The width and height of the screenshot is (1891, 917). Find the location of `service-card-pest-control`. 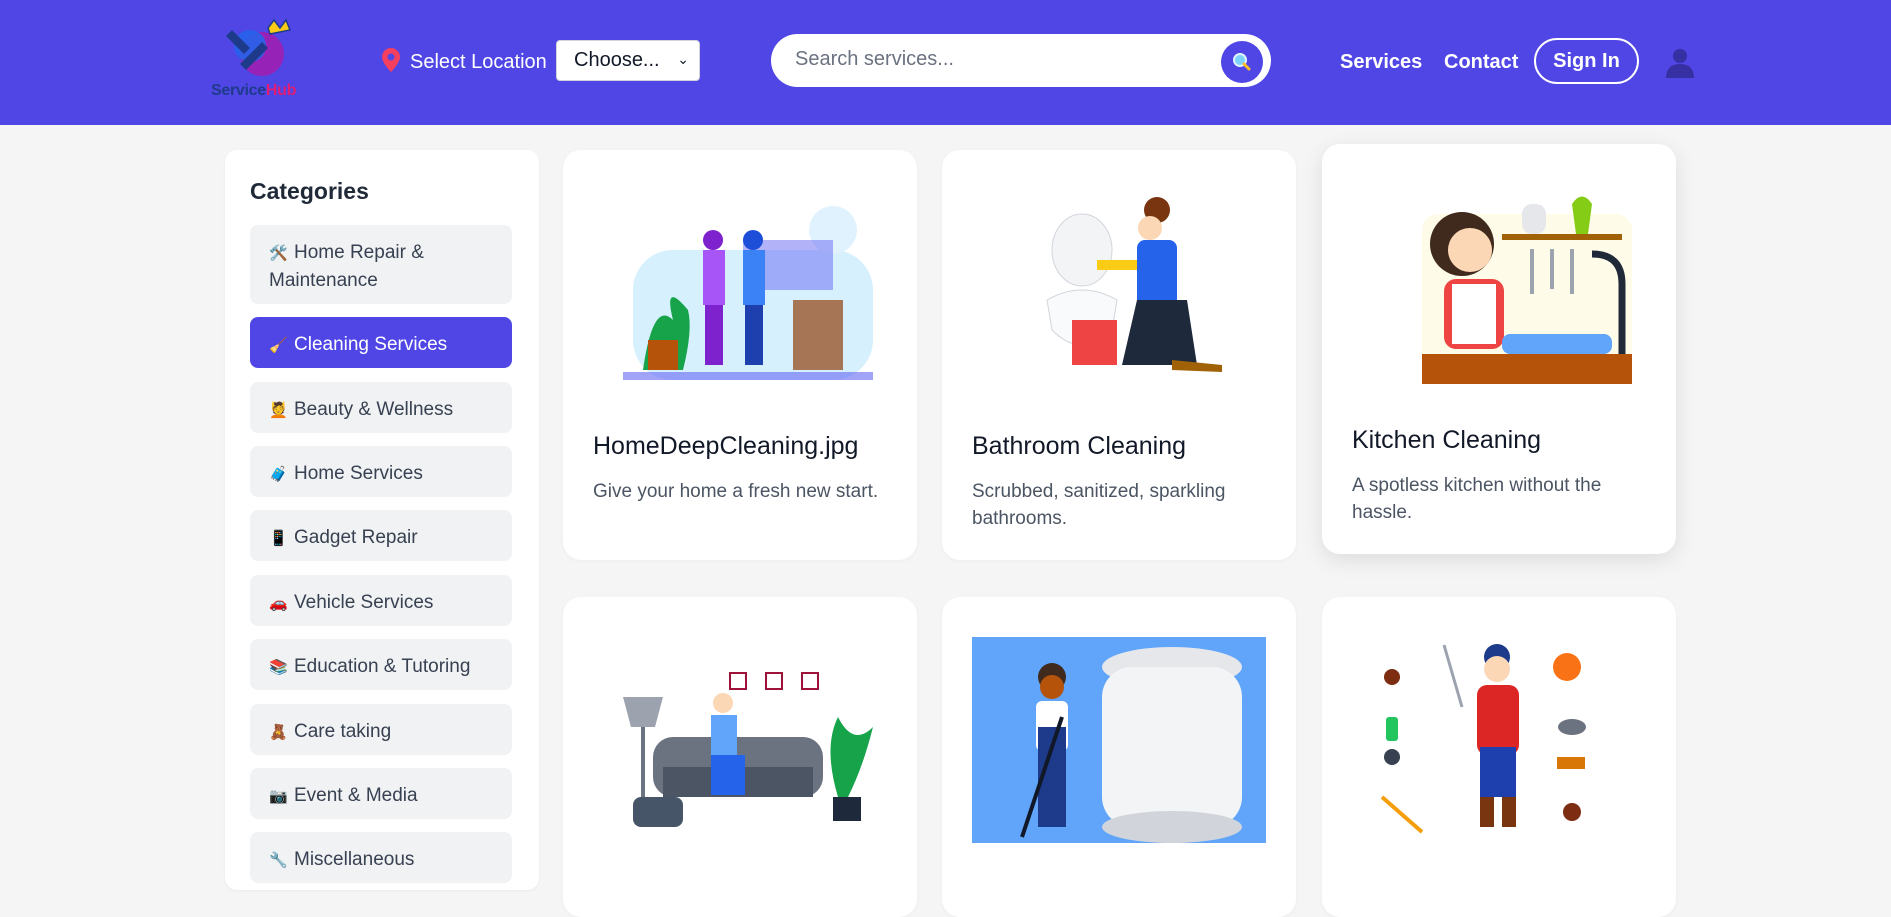

service-card-pest-control is located at coordinates (1499, 757).